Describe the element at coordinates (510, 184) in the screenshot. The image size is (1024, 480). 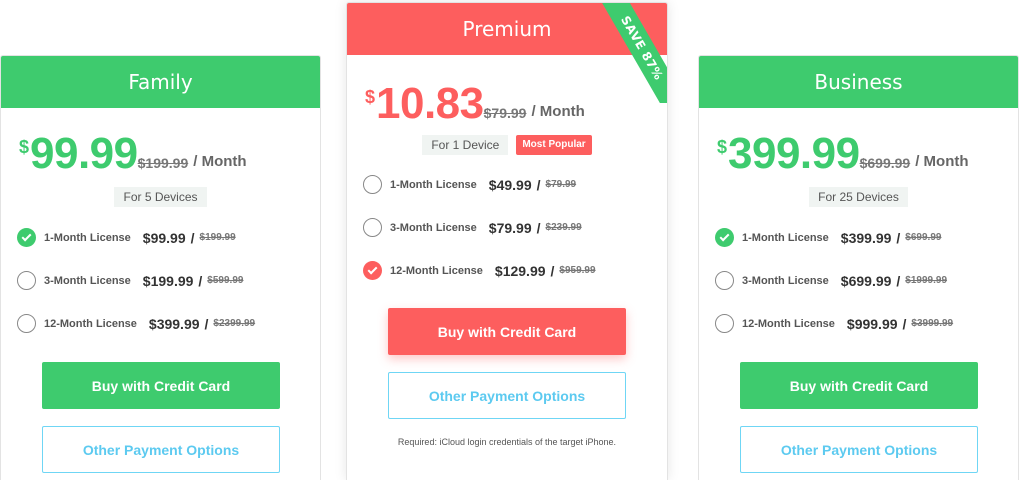
I see `option-price: $49.99` at that location.